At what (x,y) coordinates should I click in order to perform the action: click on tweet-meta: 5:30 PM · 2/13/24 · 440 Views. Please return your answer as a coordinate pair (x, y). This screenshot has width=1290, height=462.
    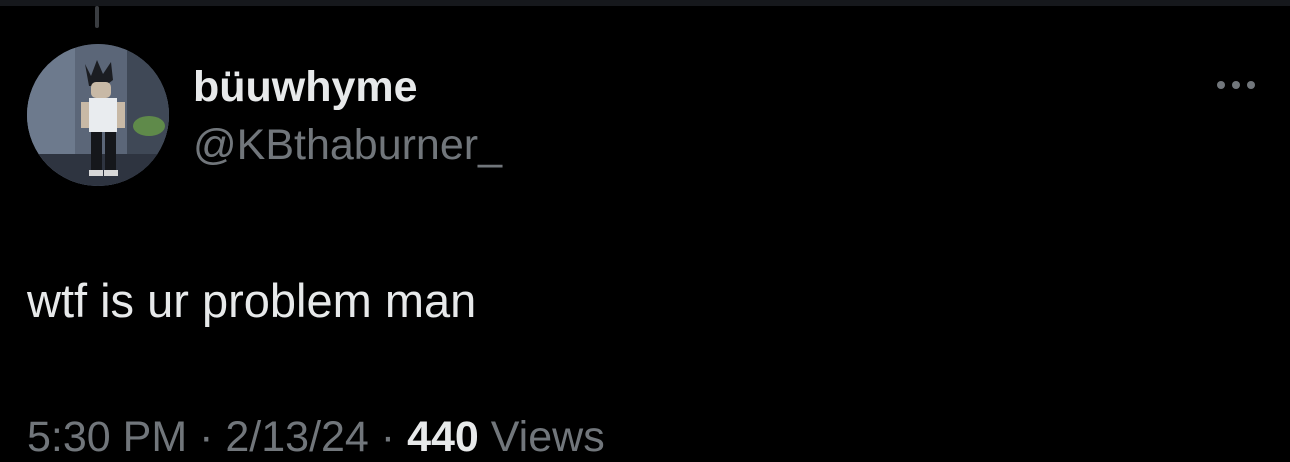
    Looking at the image, I should click on (316, 437).